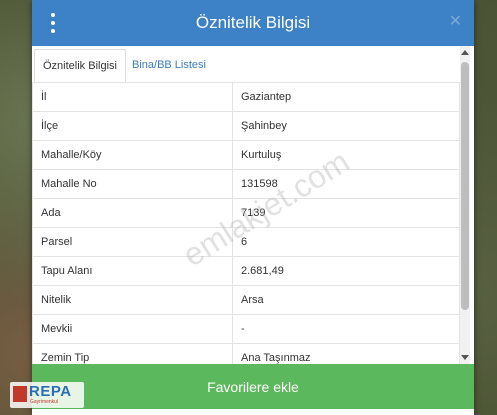 Image resolution: width=497 pixels, height=415 pixels. Describe the element at coordinates (50, 391) in the screenshot. I see `logo-text: REPA` at that location.